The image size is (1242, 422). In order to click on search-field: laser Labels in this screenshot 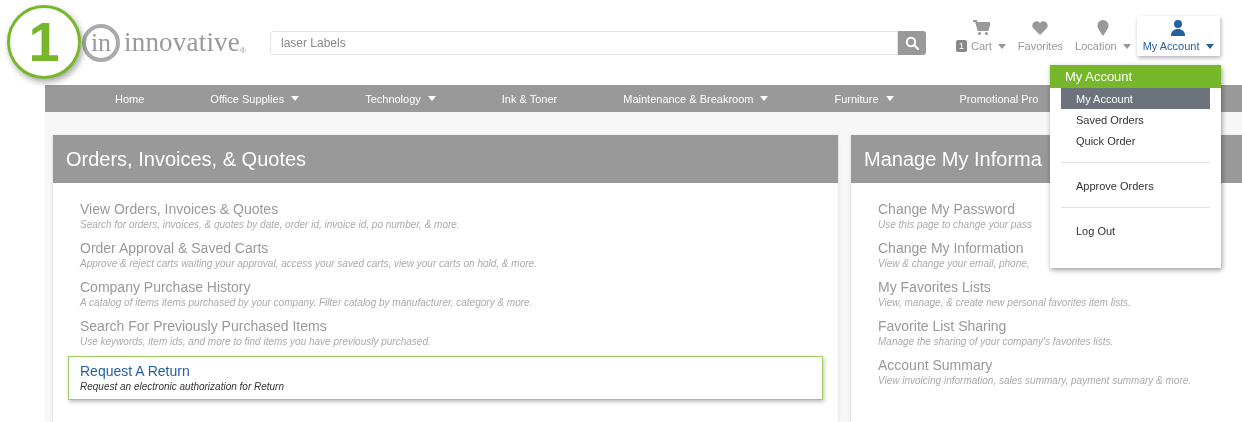, I will do `click(584, 42)`.